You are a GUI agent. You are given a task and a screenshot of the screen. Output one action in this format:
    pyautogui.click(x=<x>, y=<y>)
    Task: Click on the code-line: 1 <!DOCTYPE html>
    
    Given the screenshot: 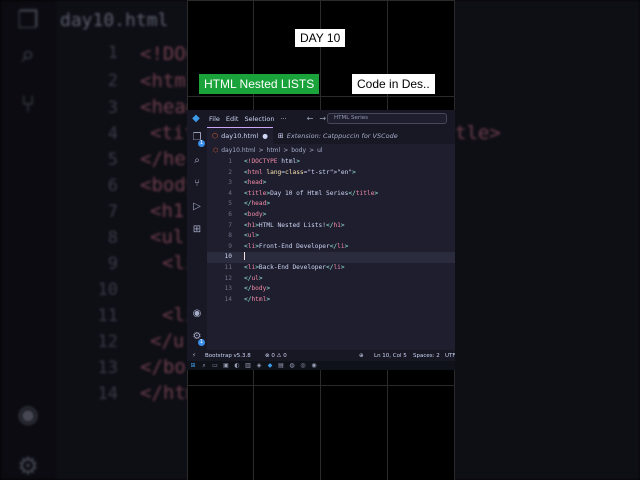 What is the action you would take?
    pyautogui.click(x=331, y=162)
    